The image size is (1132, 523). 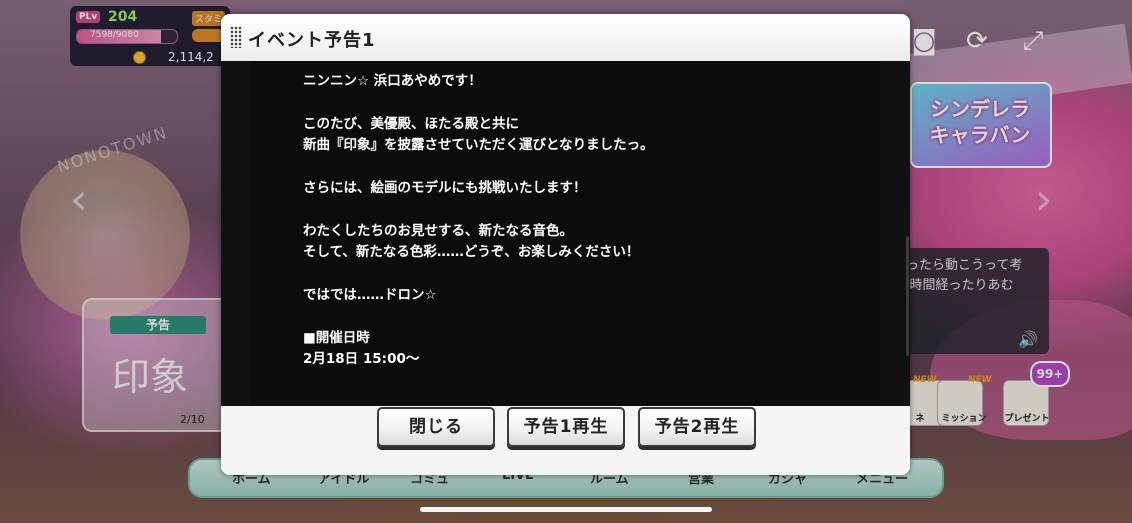 What do you see at coordinates (566, 427) in the screenshot?
I see `play-preview-1-button: 予告1再生` at bounding box center [566, 427].